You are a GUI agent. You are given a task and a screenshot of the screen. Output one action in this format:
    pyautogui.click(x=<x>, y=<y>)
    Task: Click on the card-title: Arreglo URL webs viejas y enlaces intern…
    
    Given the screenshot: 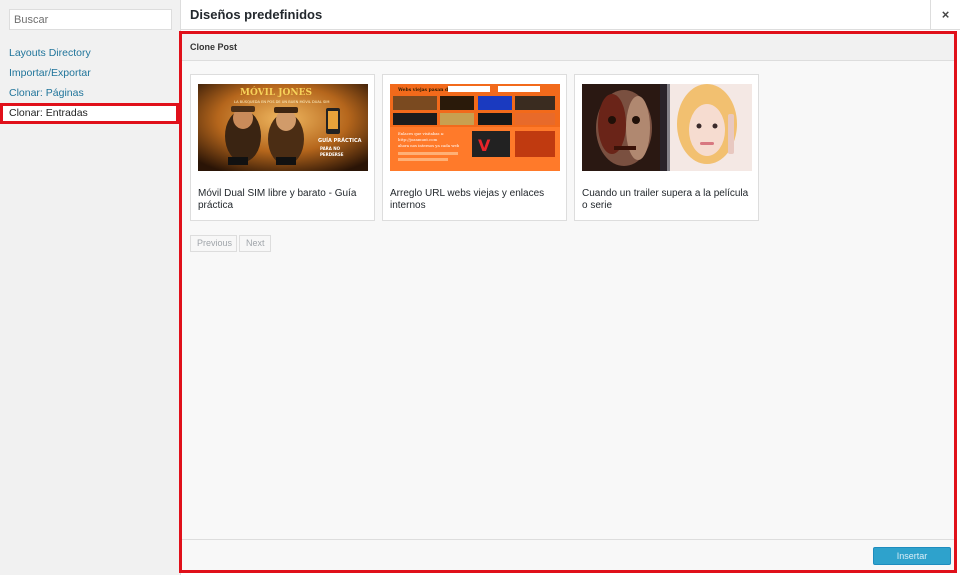 What is the action you would take?
    pyautogui.click(x=467, y=199)
    